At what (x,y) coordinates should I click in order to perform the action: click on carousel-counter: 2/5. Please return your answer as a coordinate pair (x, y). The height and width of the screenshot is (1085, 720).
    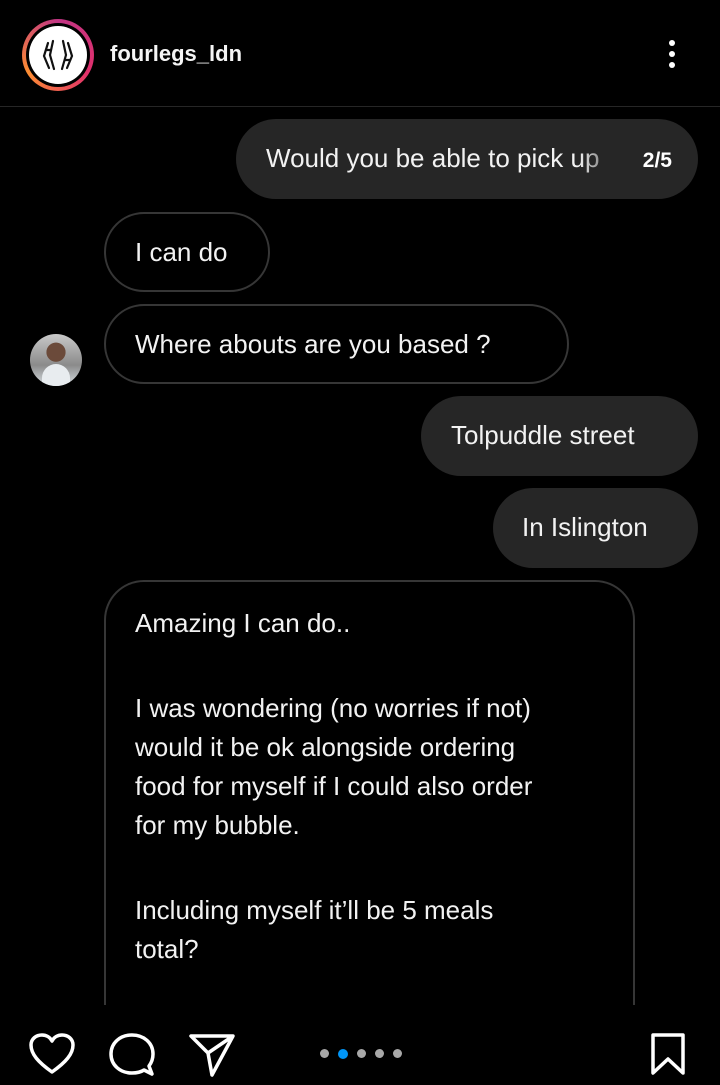
    Looking at the image, I should click on (657, 160).